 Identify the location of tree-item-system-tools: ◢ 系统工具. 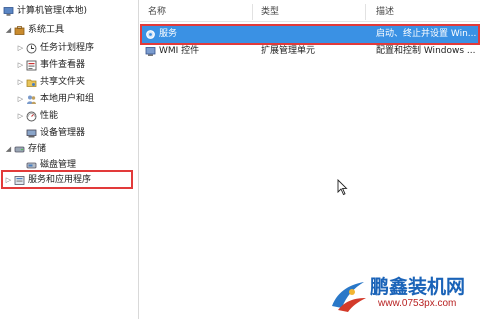
(34, 30).